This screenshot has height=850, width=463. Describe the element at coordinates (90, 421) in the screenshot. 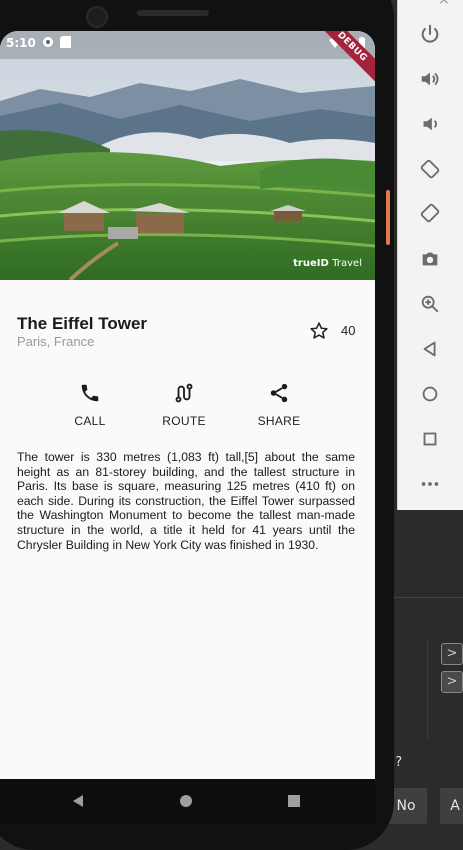

I see `call-label: CALL` at that location.